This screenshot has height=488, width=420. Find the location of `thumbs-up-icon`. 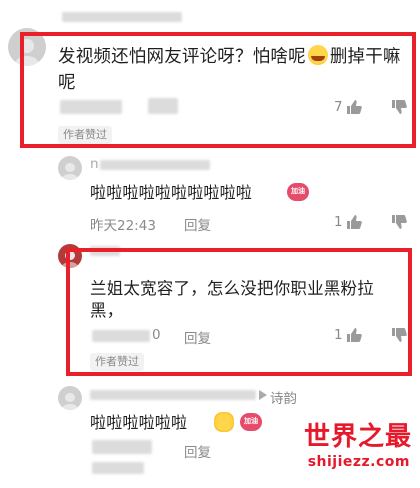

thumbs-up-icon is located at coordinates (354, 222).